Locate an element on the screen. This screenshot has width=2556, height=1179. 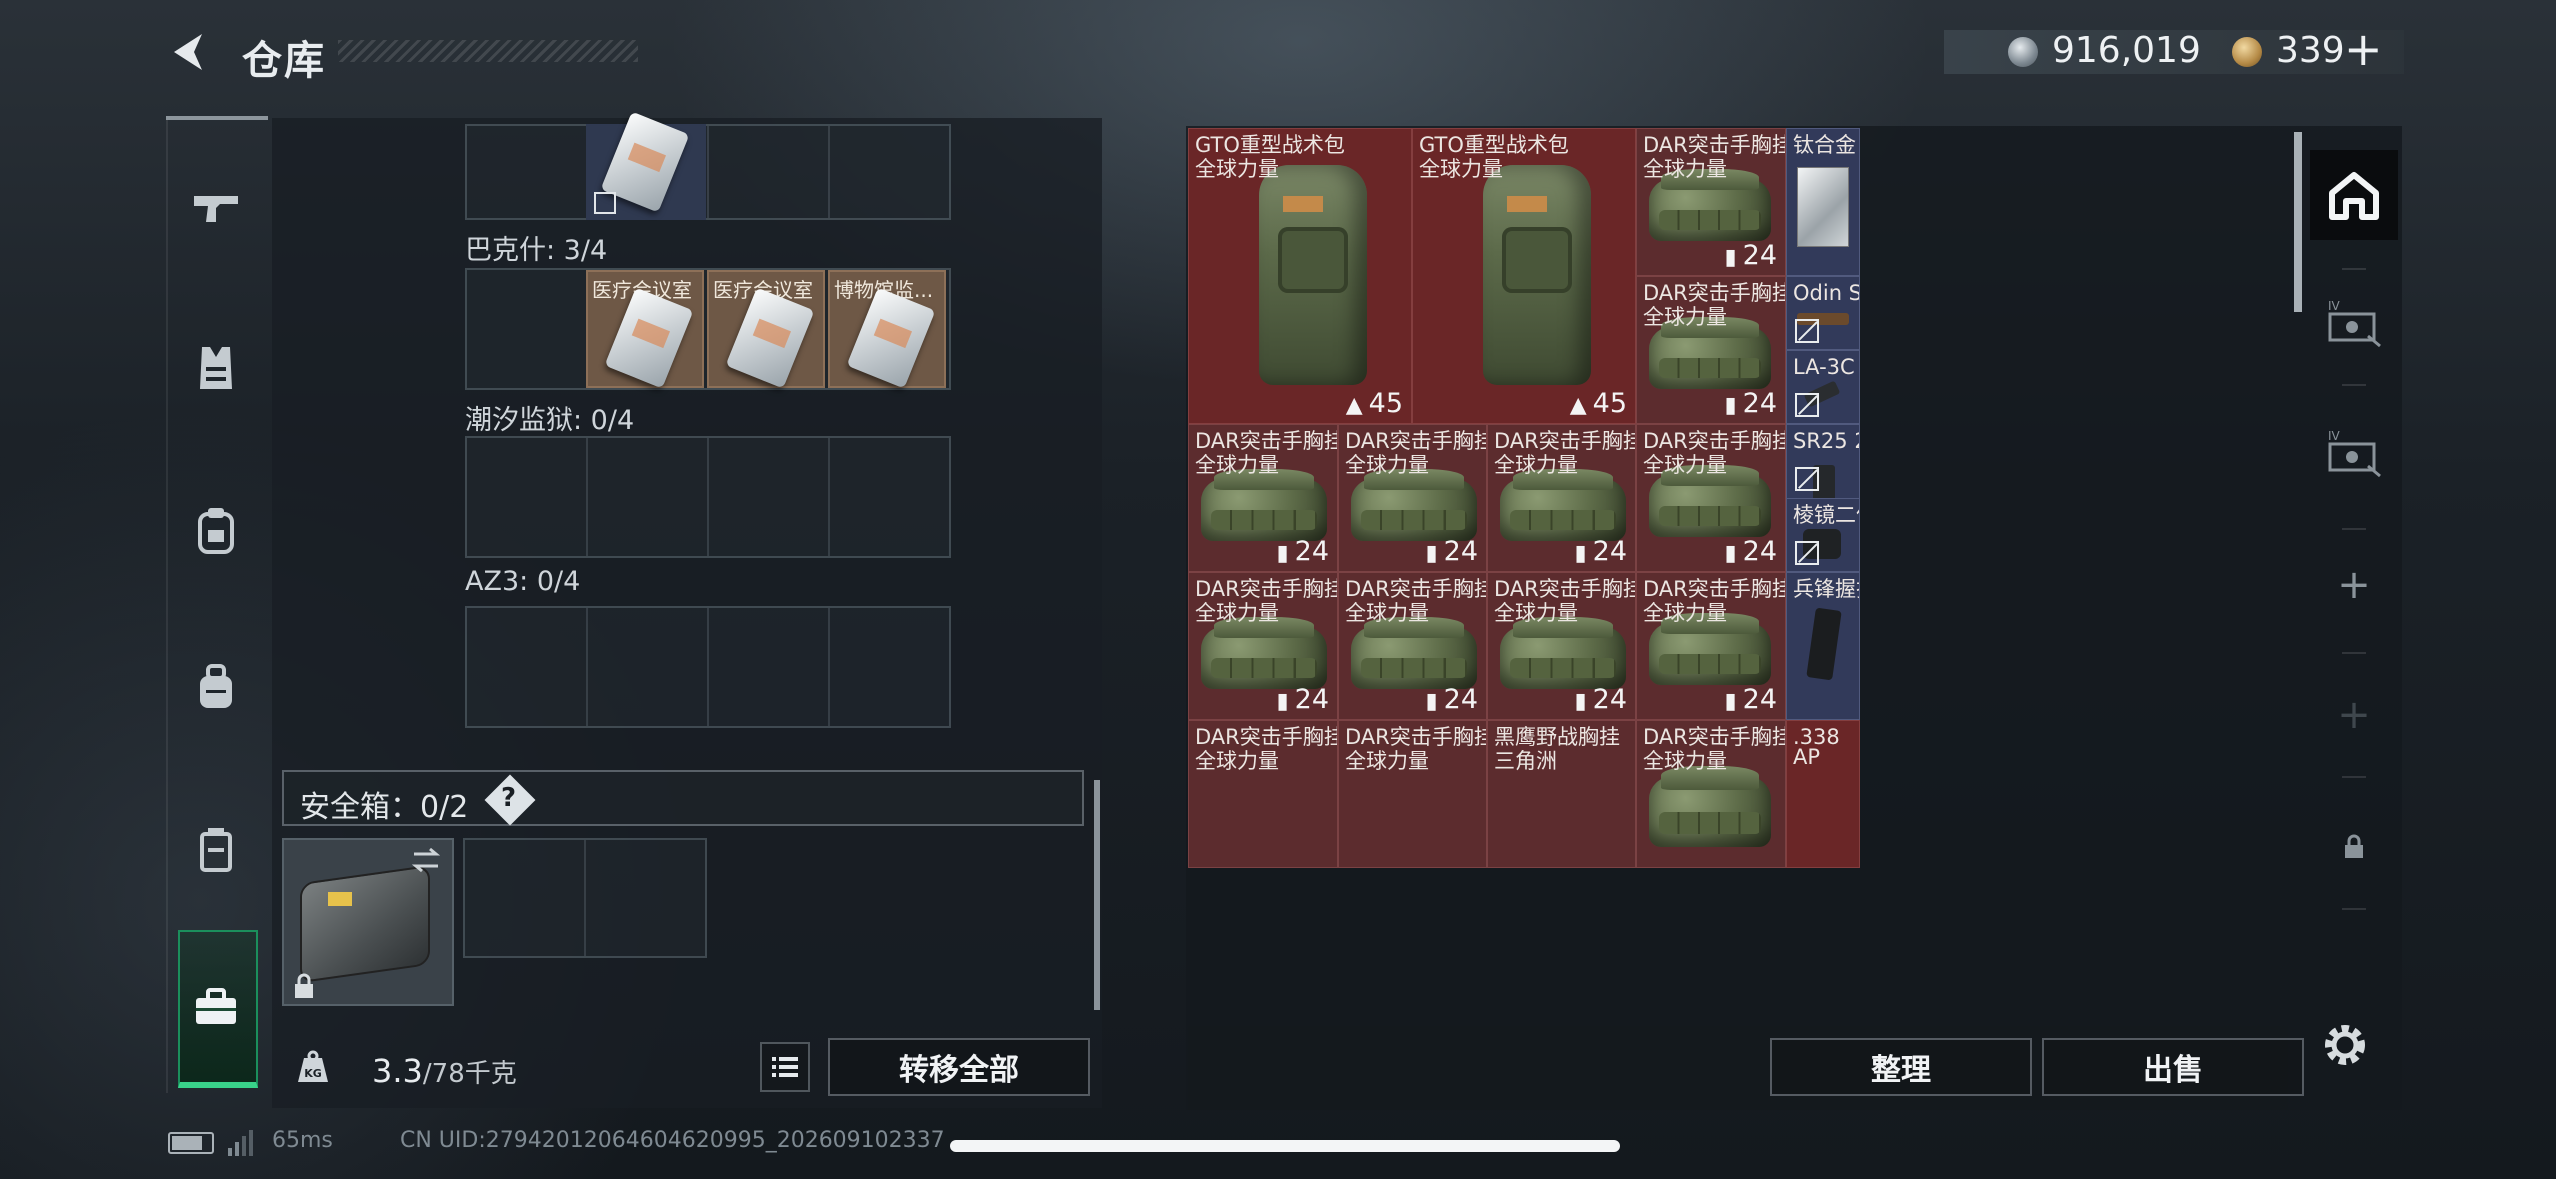
item-name: SR25 20 is located at coordinates (1826, 441).